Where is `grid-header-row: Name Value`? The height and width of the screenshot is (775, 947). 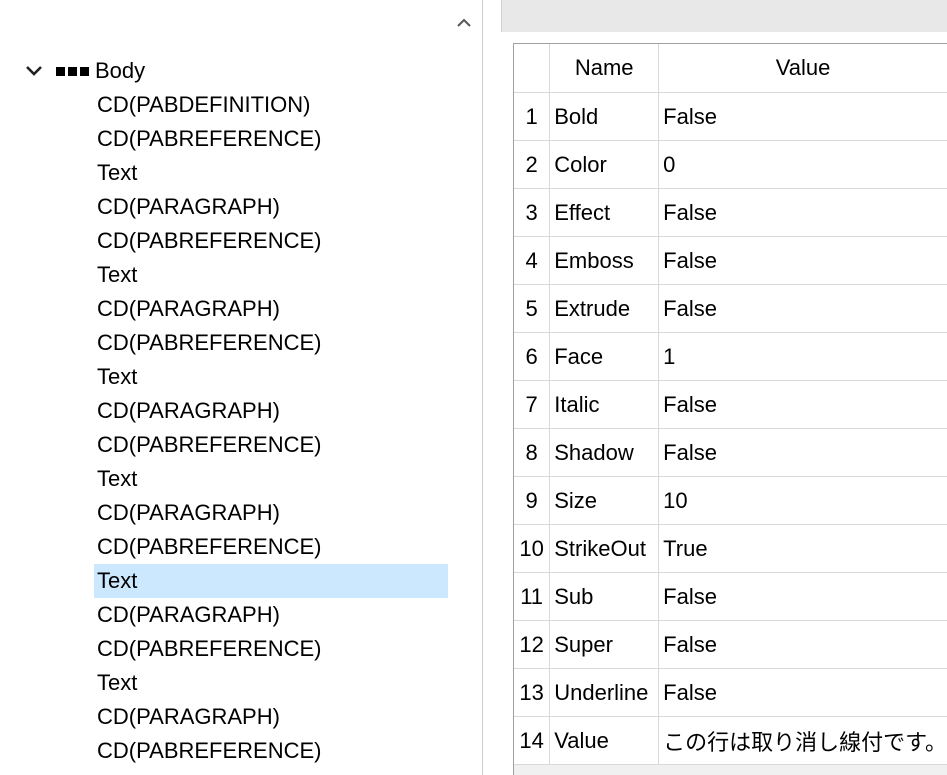 grid-header-row: Name Value is located at coordinates (730, 68).